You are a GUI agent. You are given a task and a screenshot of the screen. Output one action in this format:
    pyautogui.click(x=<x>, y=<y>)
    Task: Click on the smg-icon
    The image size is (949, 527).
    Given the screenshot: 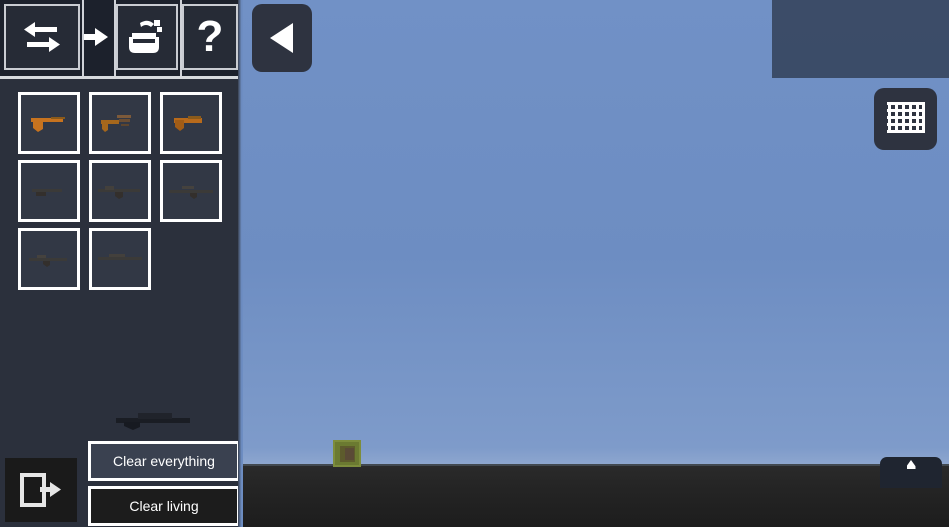 What is the action you would take?
    pyautogui.click(x=116, y=123)
    